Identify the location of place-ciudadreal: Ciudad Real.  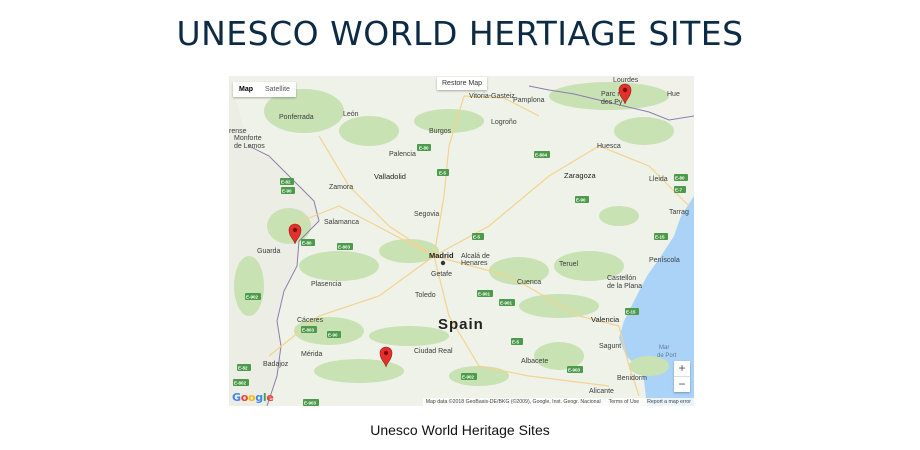
(433, 351).